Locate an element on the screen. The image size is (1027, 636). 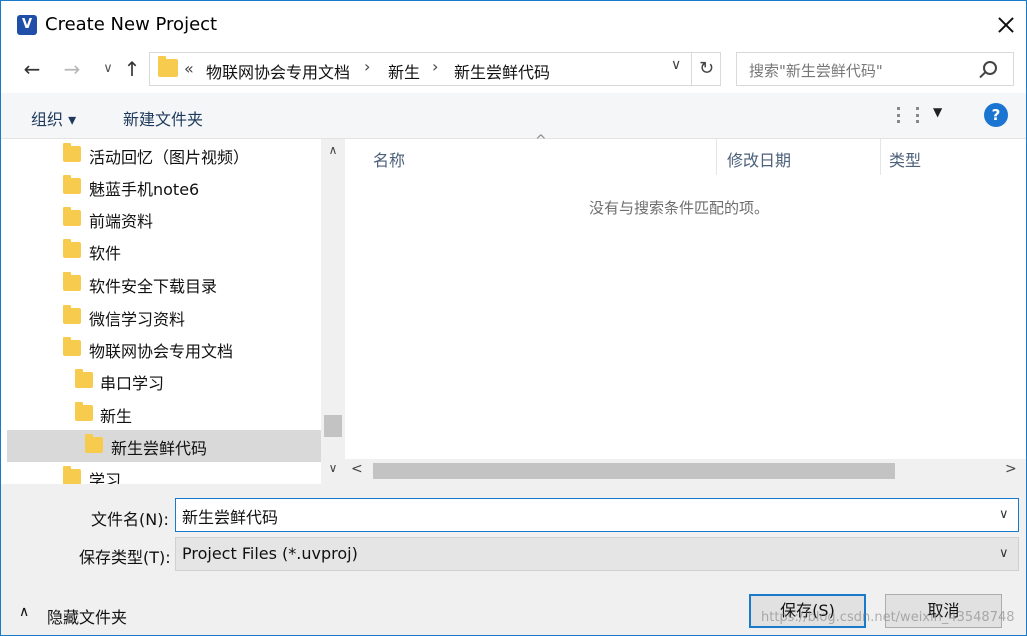
window-title: Create New Project is located at coordinates (131, 24).